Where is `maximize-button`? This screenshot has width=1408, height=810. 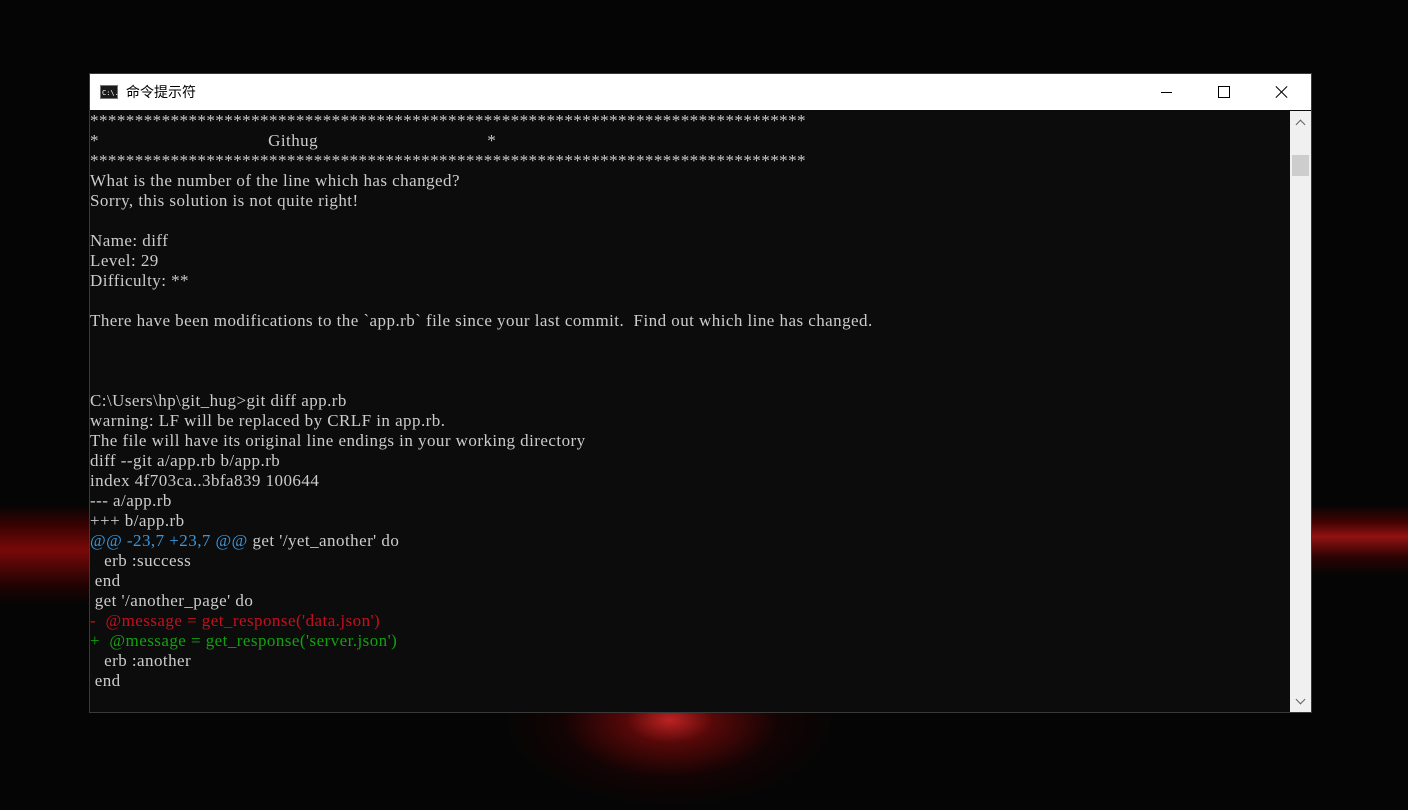 maximize-button is located at coordinates (1224, 92).